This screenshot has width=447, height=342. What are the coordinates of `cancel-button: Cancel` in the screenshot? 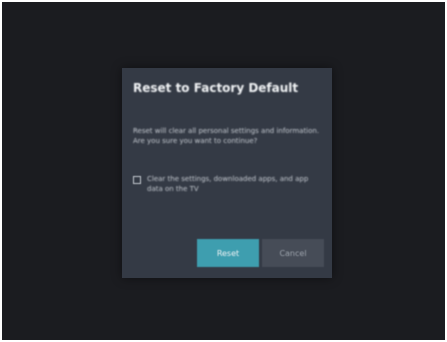 It's located at (293, 253).